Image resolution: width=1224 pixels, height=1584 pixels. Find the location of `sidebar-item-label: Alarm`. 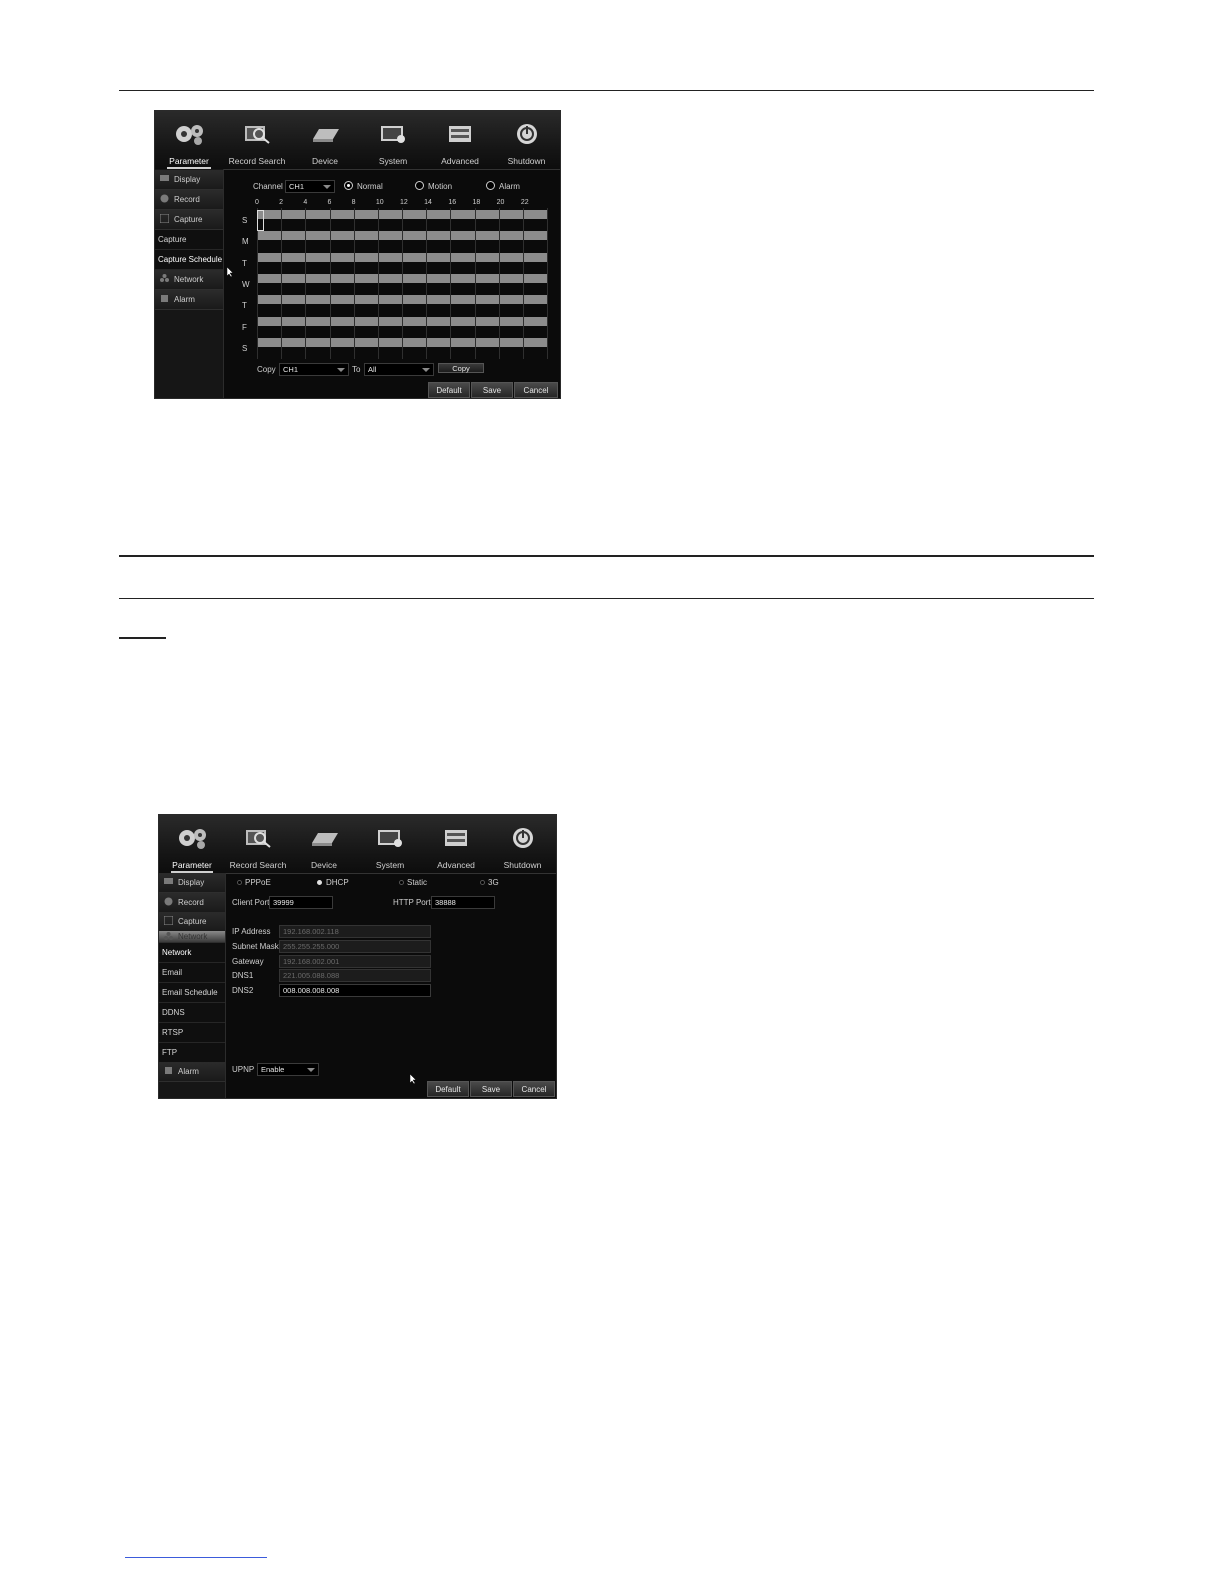

sidebar-item-label: Alarm is located at coordinates (188, 1071).